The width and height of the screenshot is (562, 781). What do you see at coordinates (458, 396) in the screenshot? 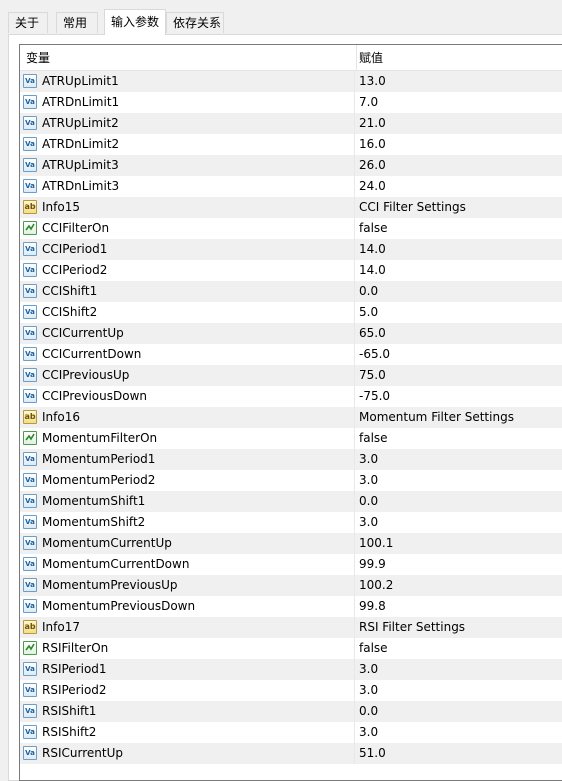
I see `value-cell: -75.0` at bounding box center [458, 396].